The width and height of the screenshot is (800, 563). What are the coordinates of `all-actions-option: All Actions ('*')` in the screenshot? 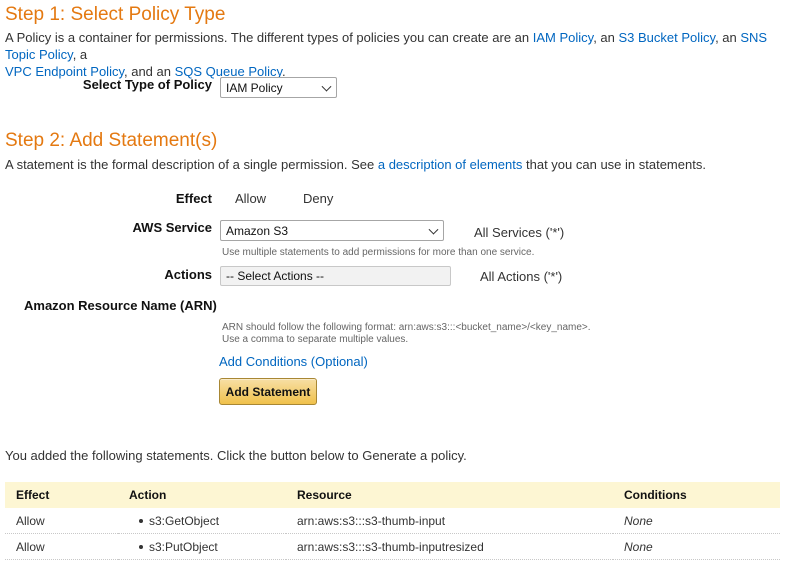 It's located at (521, 276).